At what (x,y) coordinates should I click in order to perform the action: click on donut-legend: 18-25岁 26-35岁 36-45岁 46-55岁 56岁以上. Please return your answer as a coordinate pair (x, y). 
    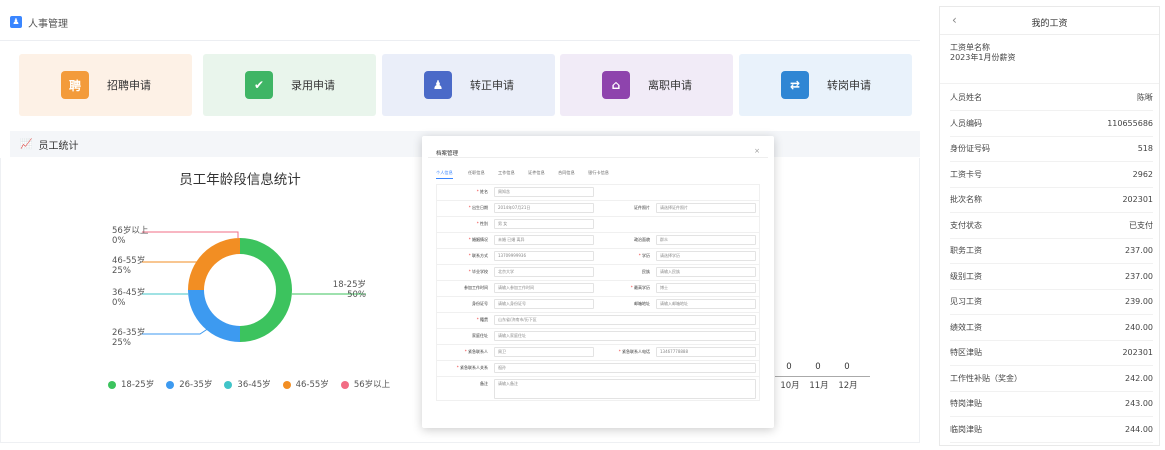
    Looking at the image, I should click on (288, 384).